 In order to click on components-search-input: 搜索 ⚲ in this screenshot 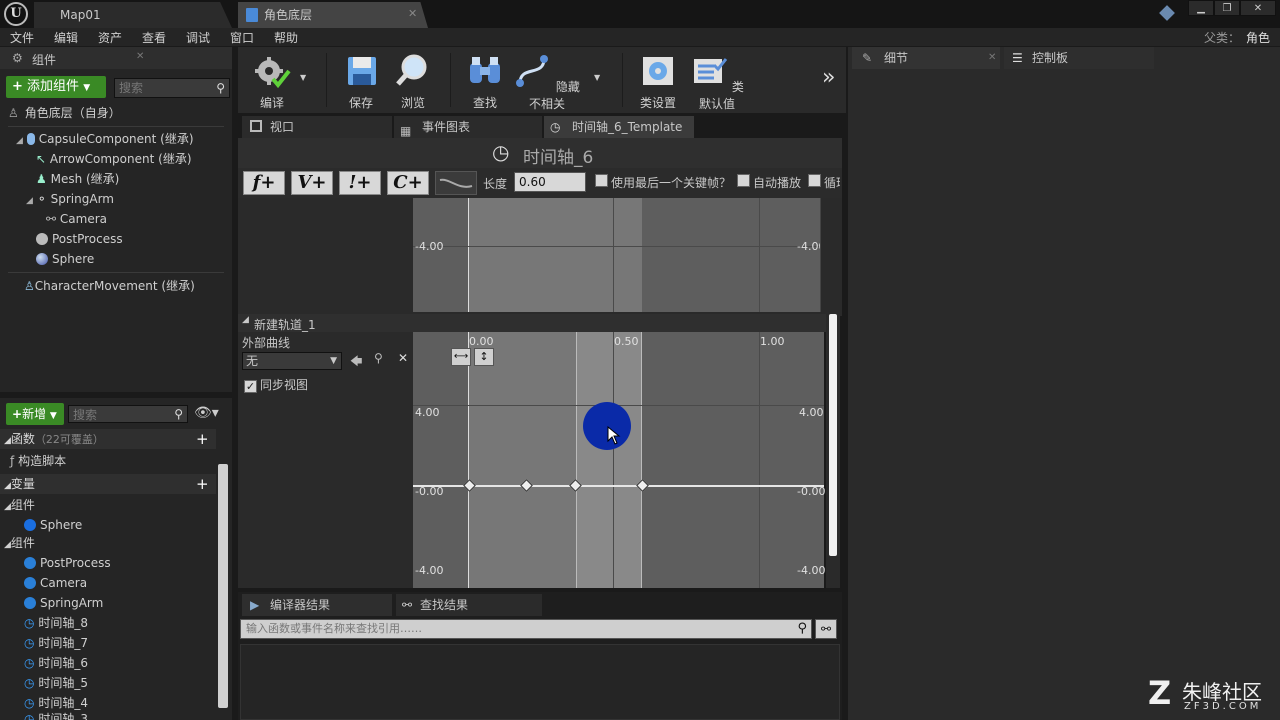, I will do `click(172, 88)`.